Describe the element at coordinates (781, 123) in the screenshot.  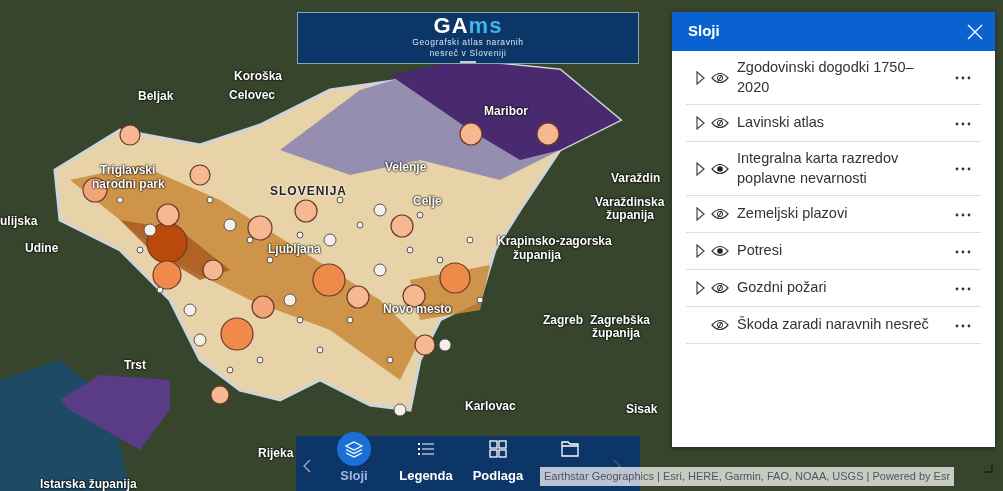
I see `layer-name: Lavinski atlas` at that location.